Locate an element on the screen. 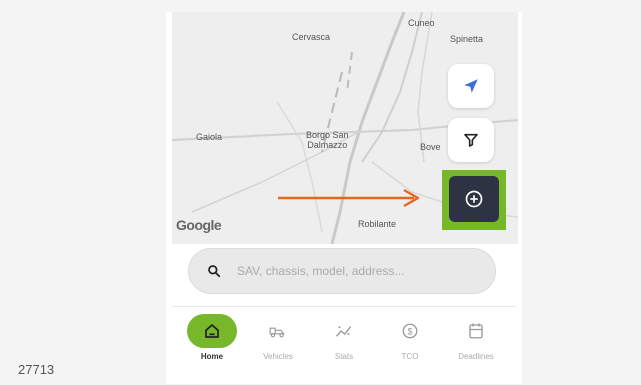 This screenshot has width=641, height=385. dollar-circle-icon: $ is located at coordinates (410, 331).